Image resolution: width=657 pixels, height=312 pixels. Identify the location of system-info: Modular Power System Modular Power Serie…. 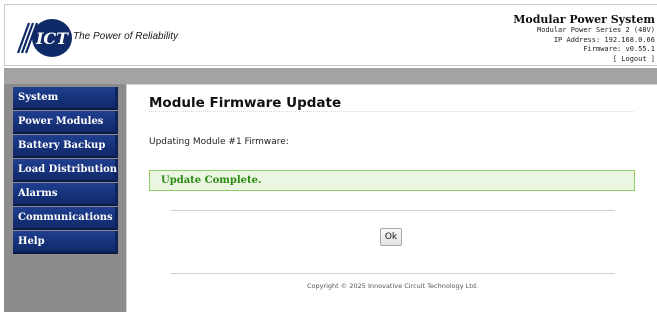
(584, 38).